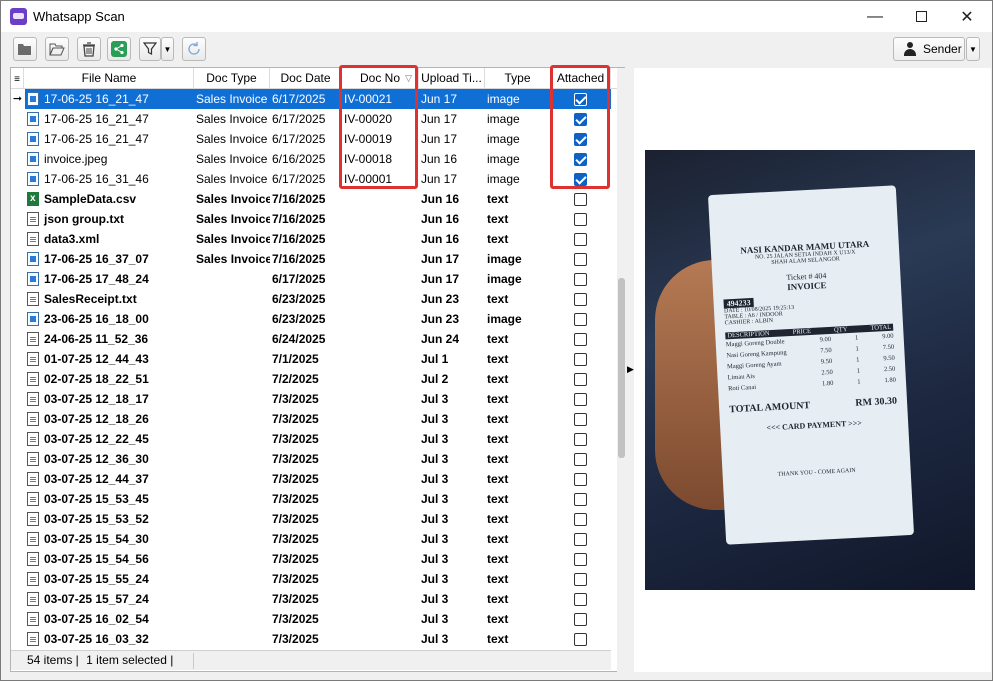 The image size is (993, 681). What do you see at coordinates (150, 49) in the screenshot?
I see `filter-button` at bounding box center [150, 49].